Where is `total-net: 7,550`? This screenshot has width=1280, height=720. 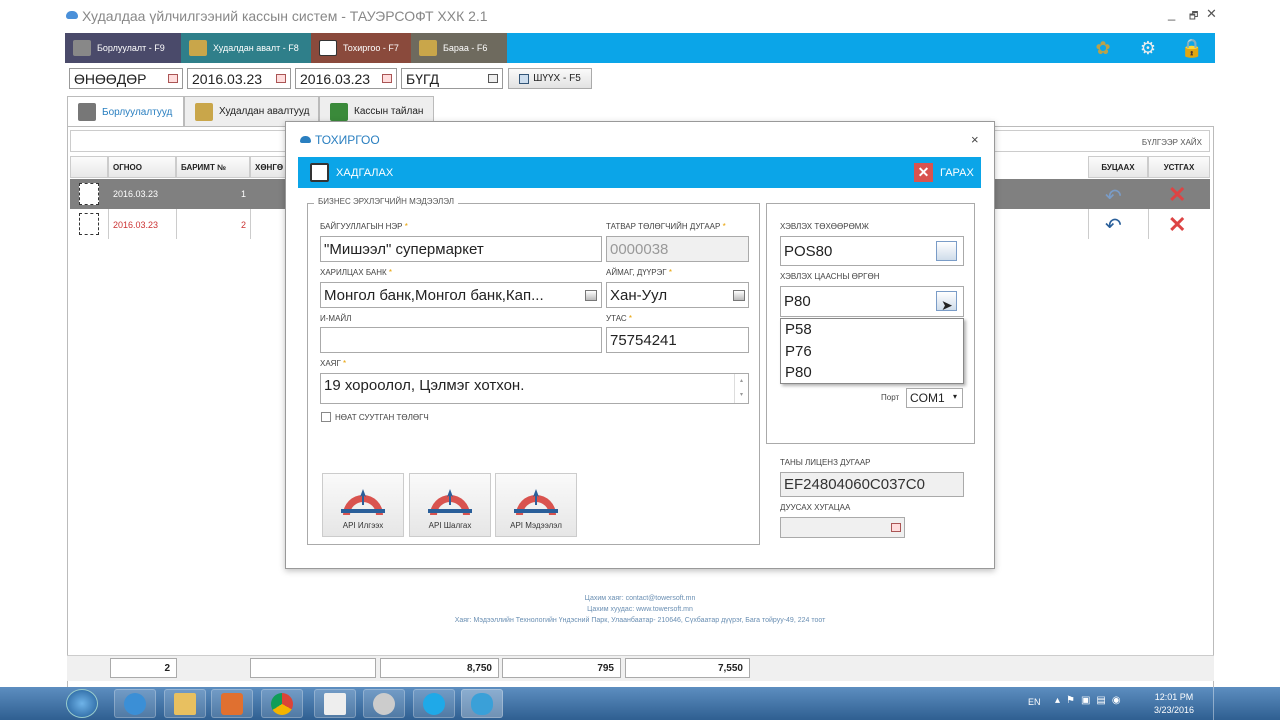
total-net: 7,550 is located at coordinates (687, 668).